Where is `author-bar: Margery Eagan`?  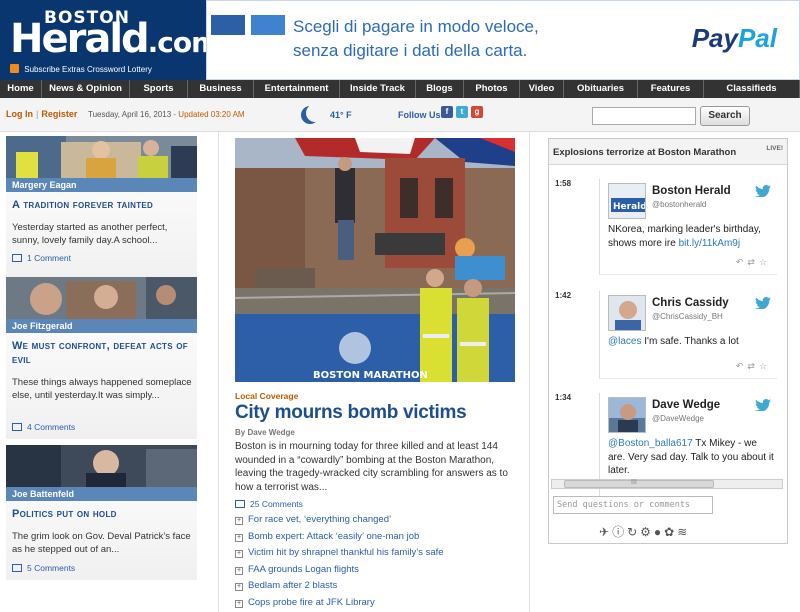
author-bar: Margery Eagan is located at coordinates (101, 185).